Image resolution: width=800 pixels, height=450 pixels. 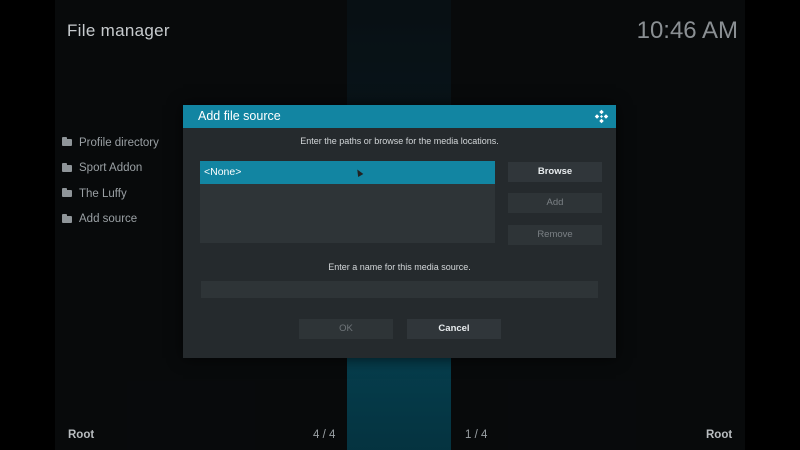 I want to click on browse-button: Browse, so click(x=555, y=172).